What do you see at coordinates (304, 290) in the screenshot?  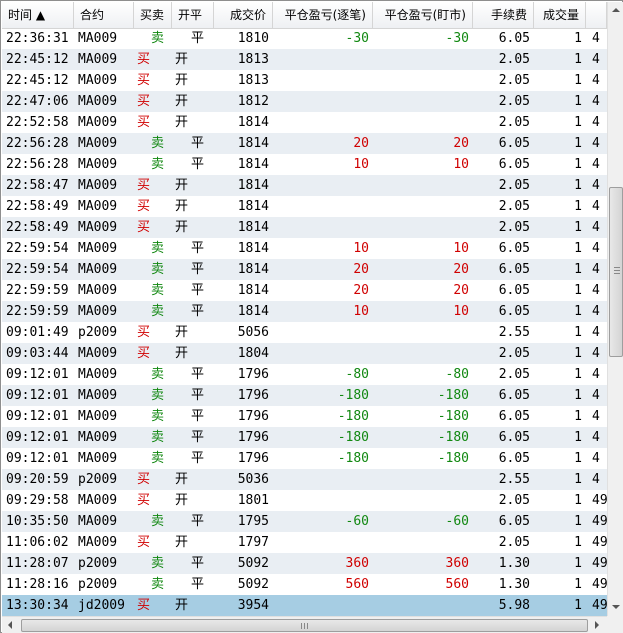 I see `table-row: 22:59:59 MA009 卖 平 1814 20 20 6.05 1 4` at bounding box center [304, 290].